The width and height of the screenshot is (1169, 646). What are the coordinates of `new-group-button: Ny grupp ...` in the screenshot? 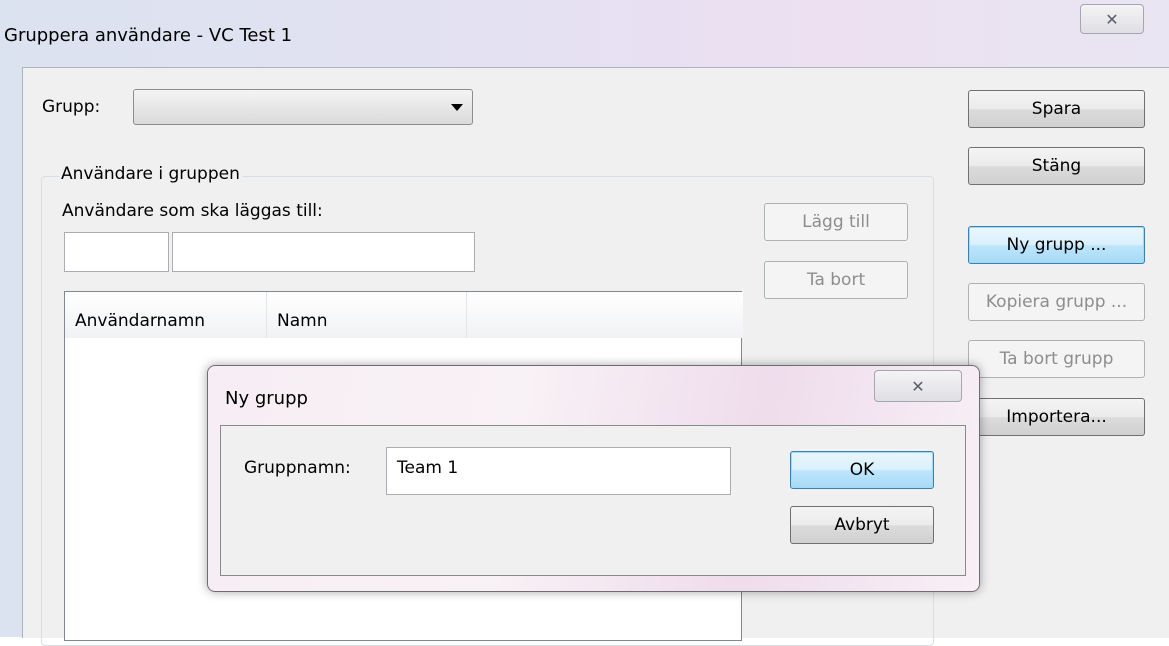 It's located at (1056, 245).